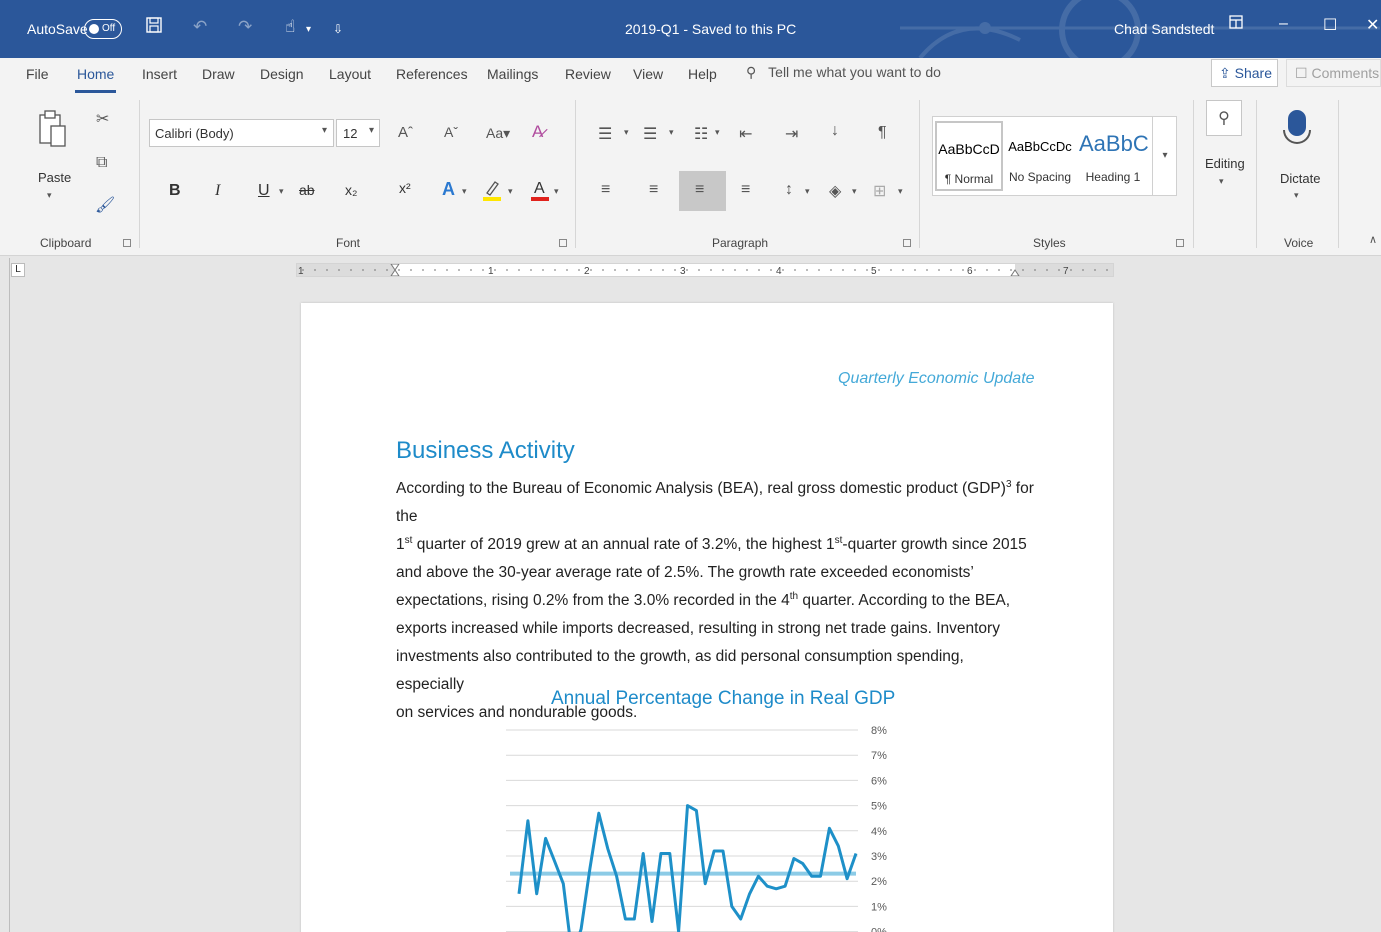  What do you see at coordinates (217, 191) in the screenshot?
I see `italic-icon: I` at bounding box center [217, 191].